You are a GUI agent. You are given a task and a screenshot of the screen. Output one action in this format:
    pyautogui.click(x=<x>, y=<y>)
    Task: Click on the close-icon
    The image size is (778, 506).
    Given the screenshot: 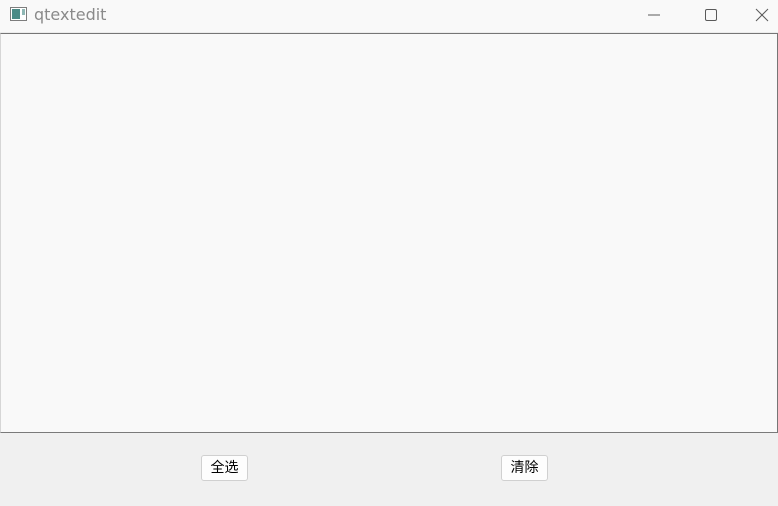 What is the action you would take?
    pyautogui.click(x=762, y=15)
    